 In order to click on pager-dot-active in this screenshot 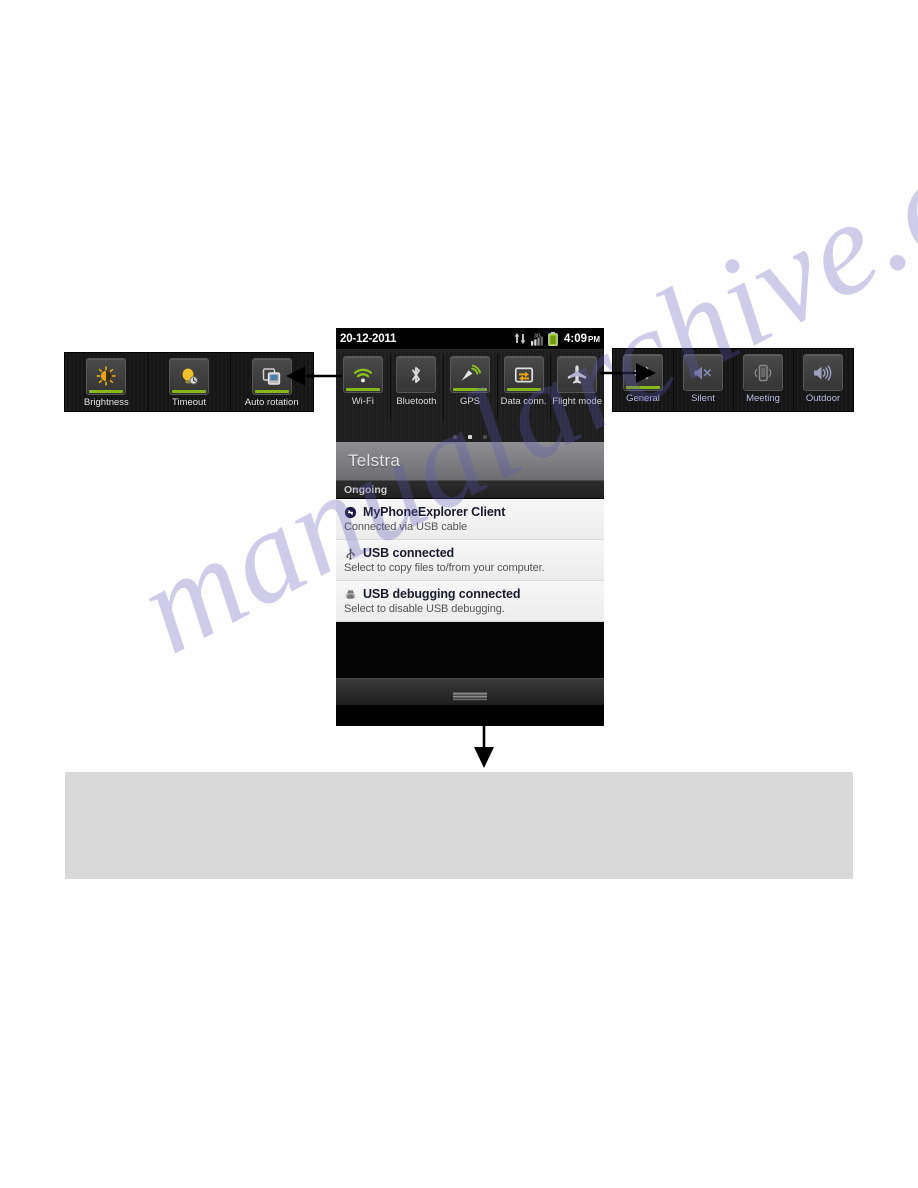, I will do `click(470, 437)`.